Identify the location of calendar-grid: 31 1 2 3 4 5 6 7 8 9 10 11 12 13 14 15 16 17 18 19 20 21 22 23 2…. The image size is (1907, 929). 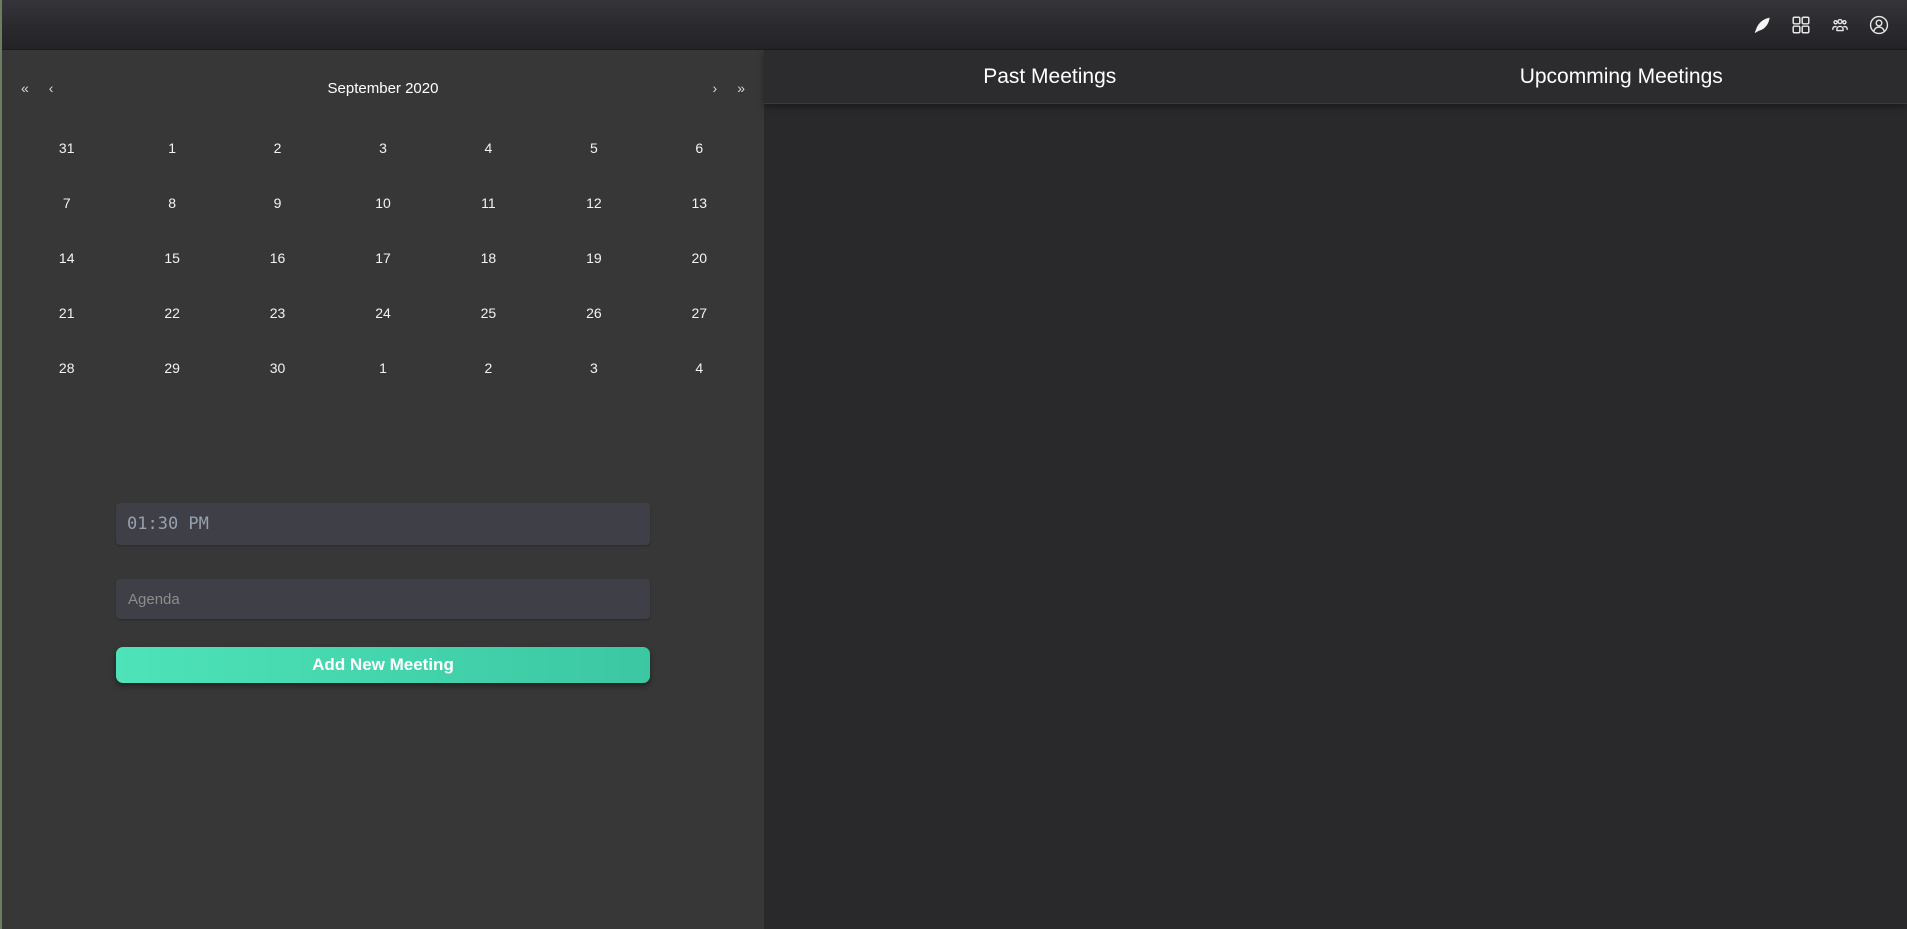
(383, 257).